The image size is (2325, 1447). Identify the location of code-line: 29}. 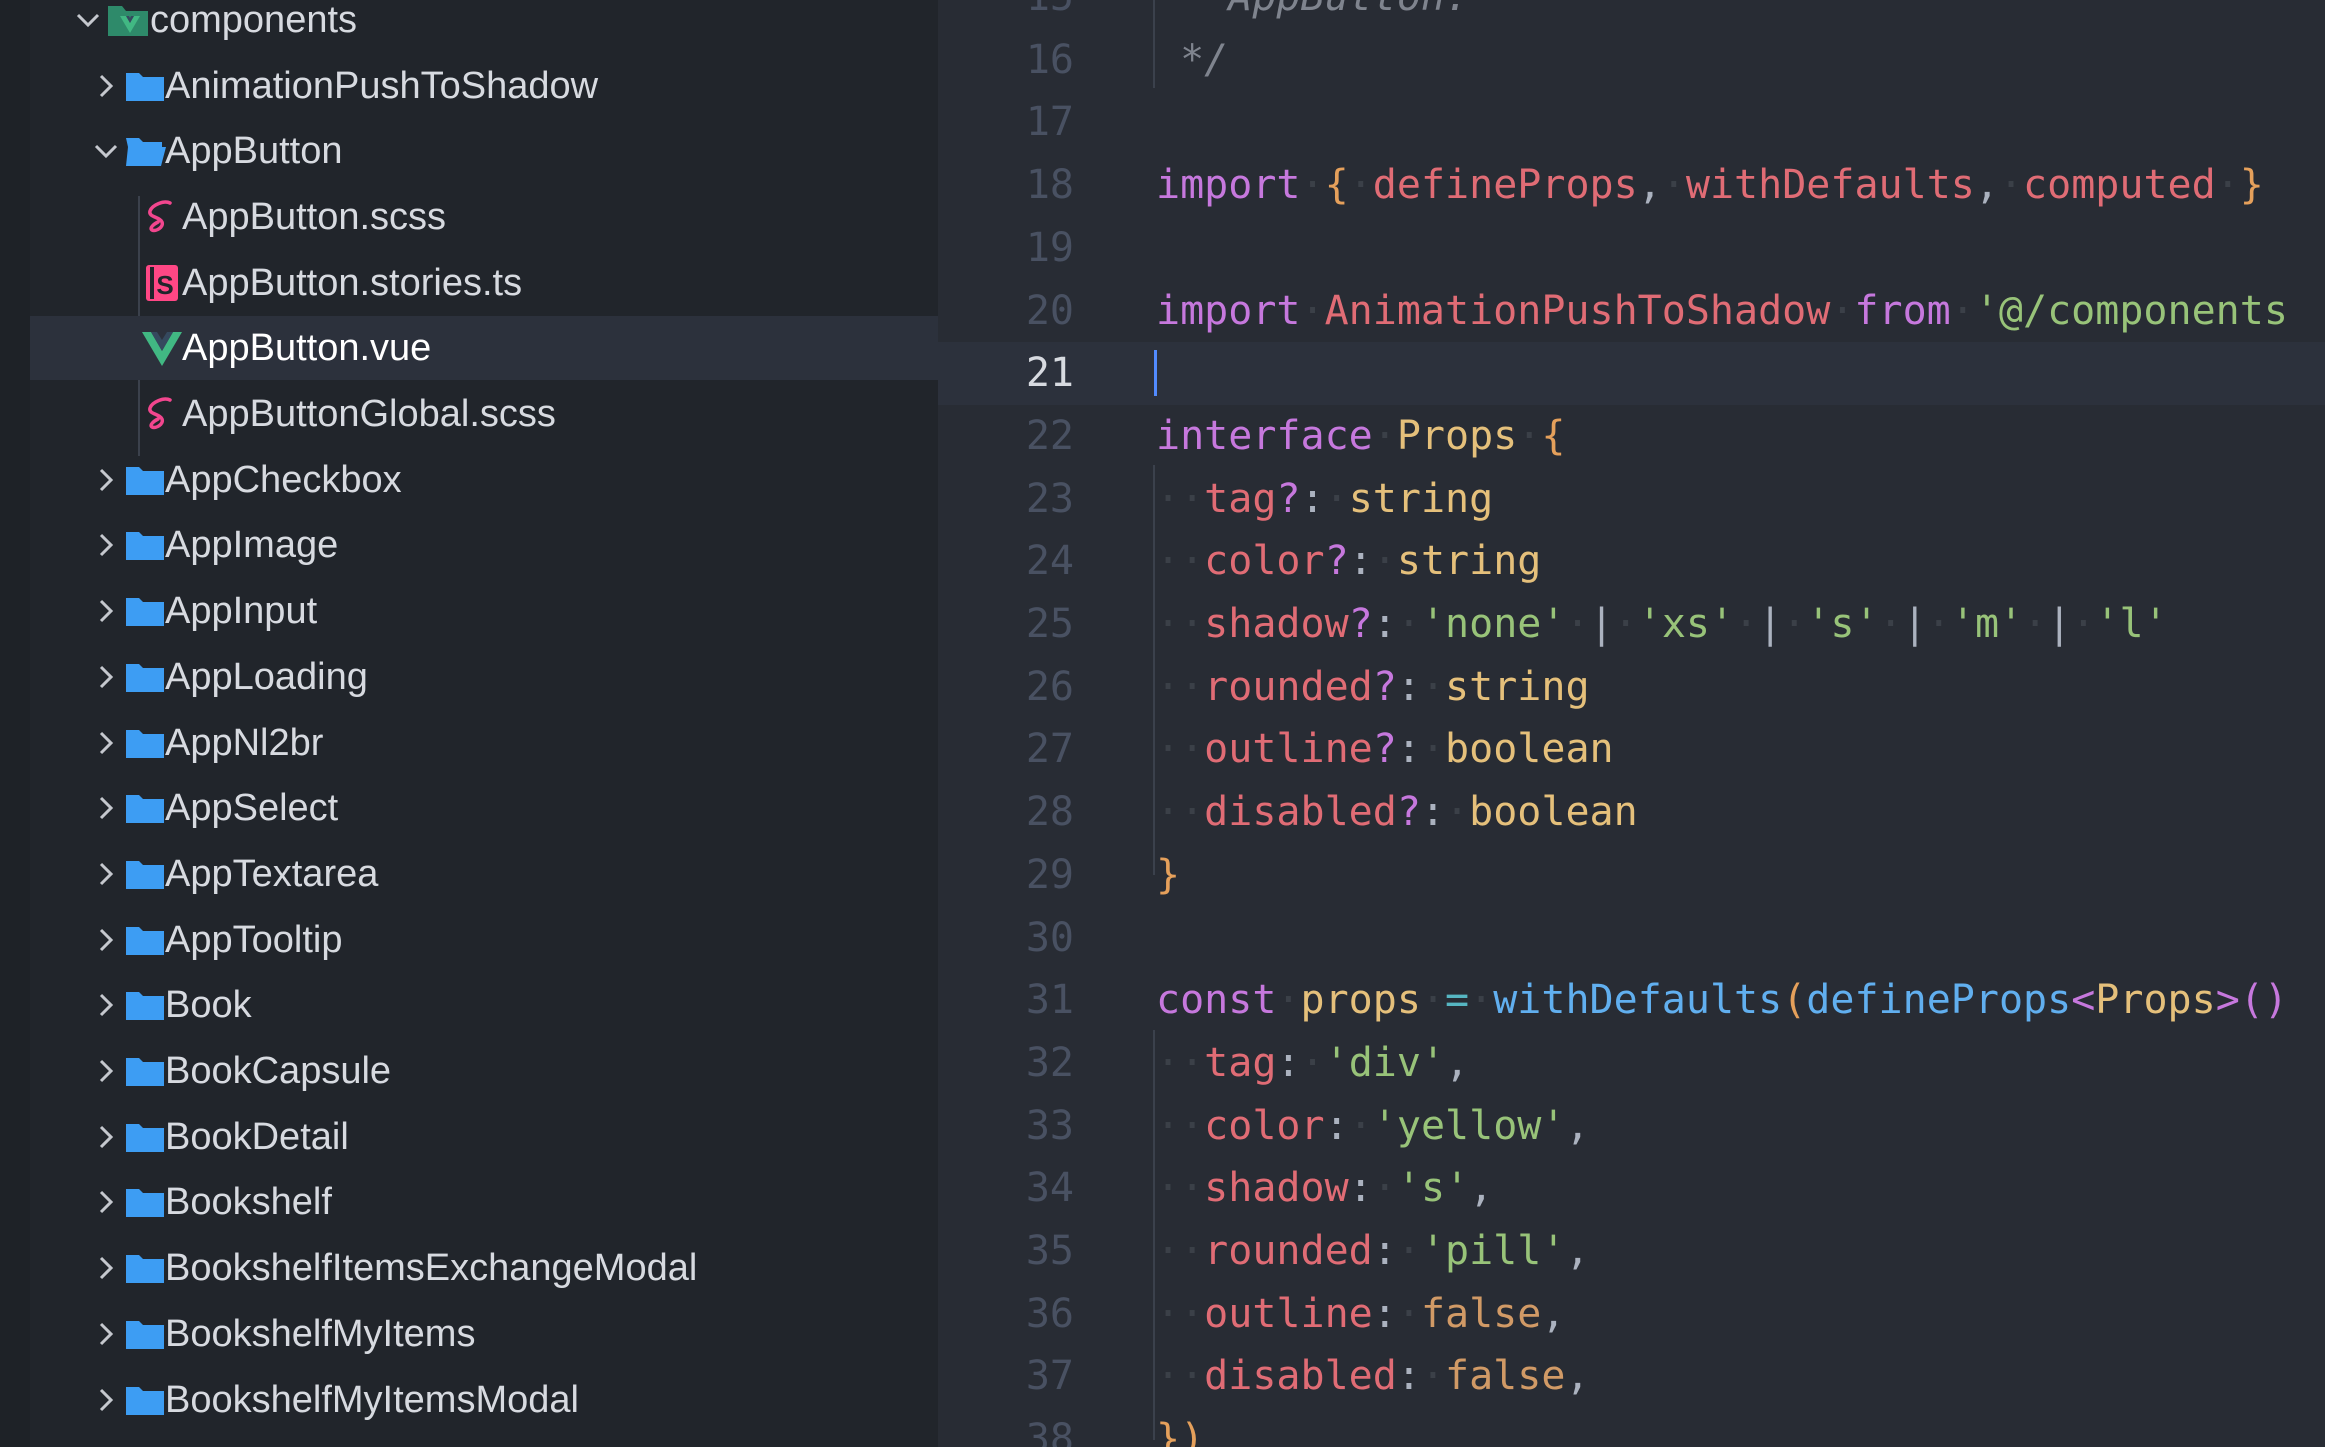
(1631, 875).